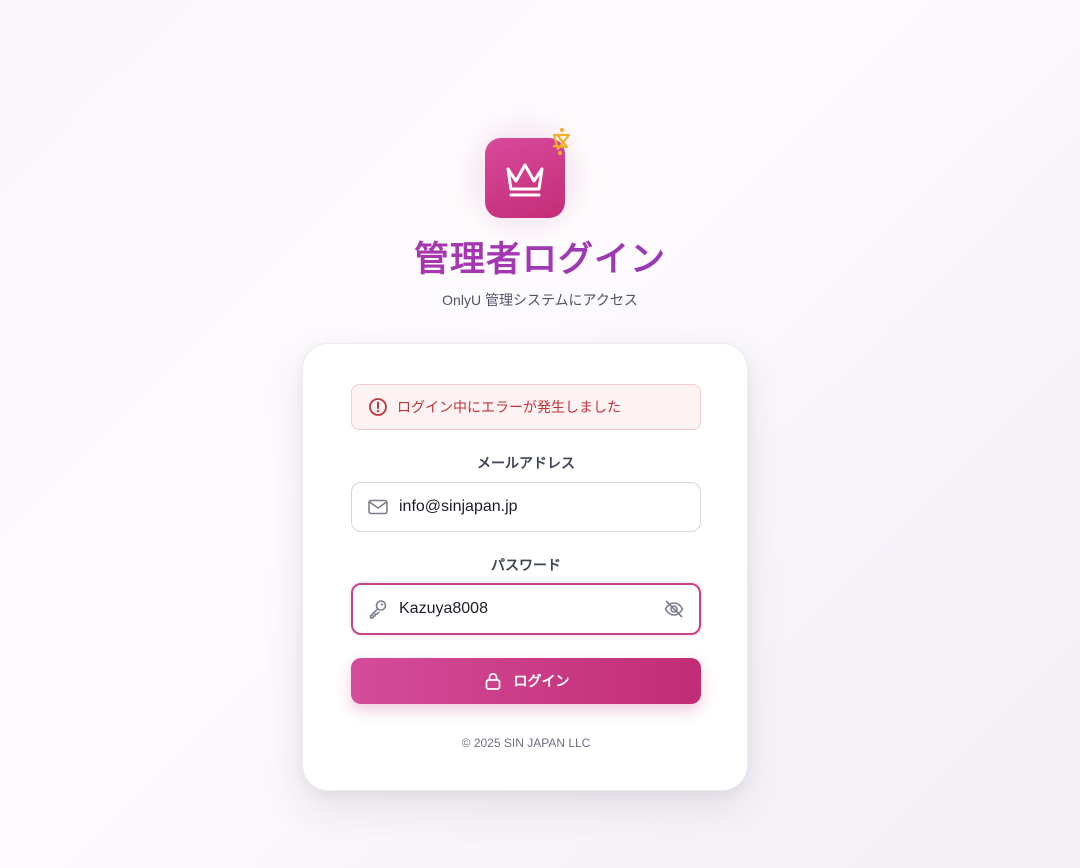  I want to click on logo, so click(525, 178).